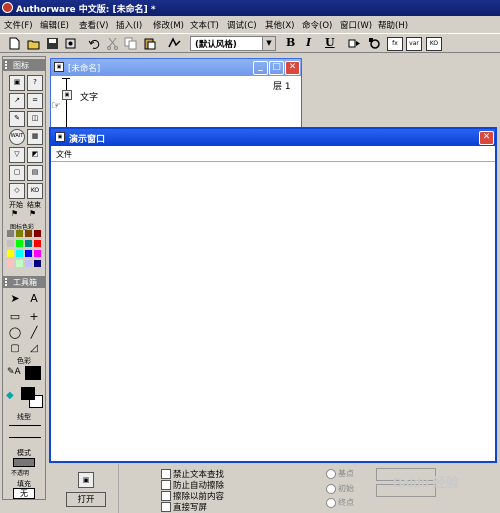 The width and height of the screenshot is (500, 513). I want to click on save-icon, so click(52, 43).